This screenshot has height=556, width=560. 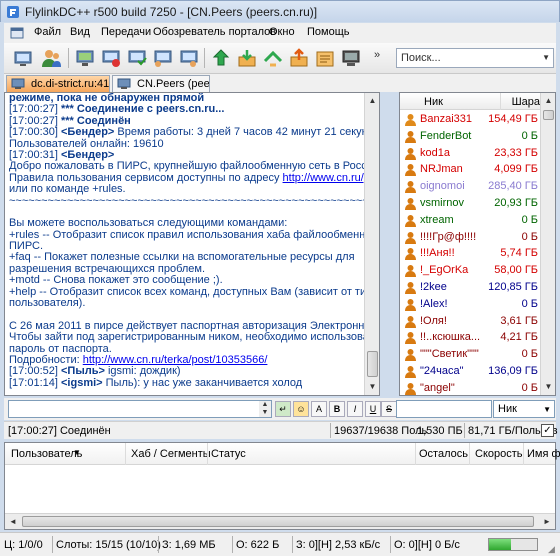 I want to click on user-row: !_EgOrKa 58,00 ГБ, so click(x=470, y=270).